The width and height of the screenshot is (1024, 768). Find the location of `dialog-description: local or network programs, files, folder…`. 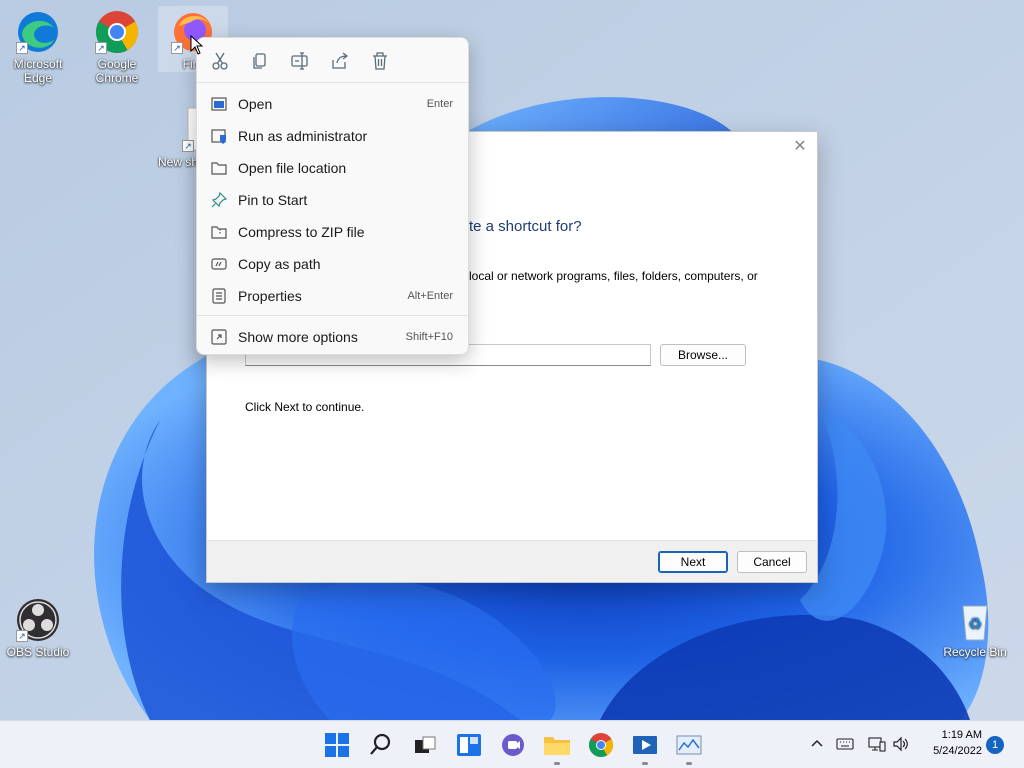

dialog-description: local or network programs, files, folder… is located at coordinates (613, 276).